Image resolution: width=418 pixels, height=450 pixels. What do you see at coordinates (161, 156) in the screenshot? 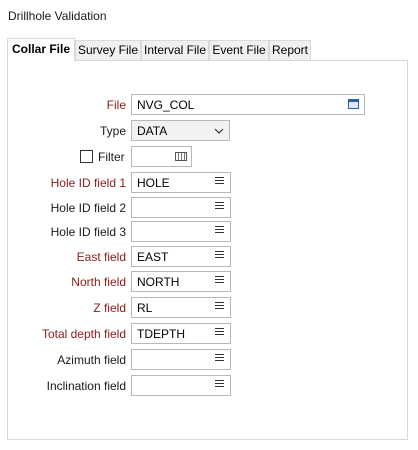
I see `filter-input` at bounding box center [161, 156].